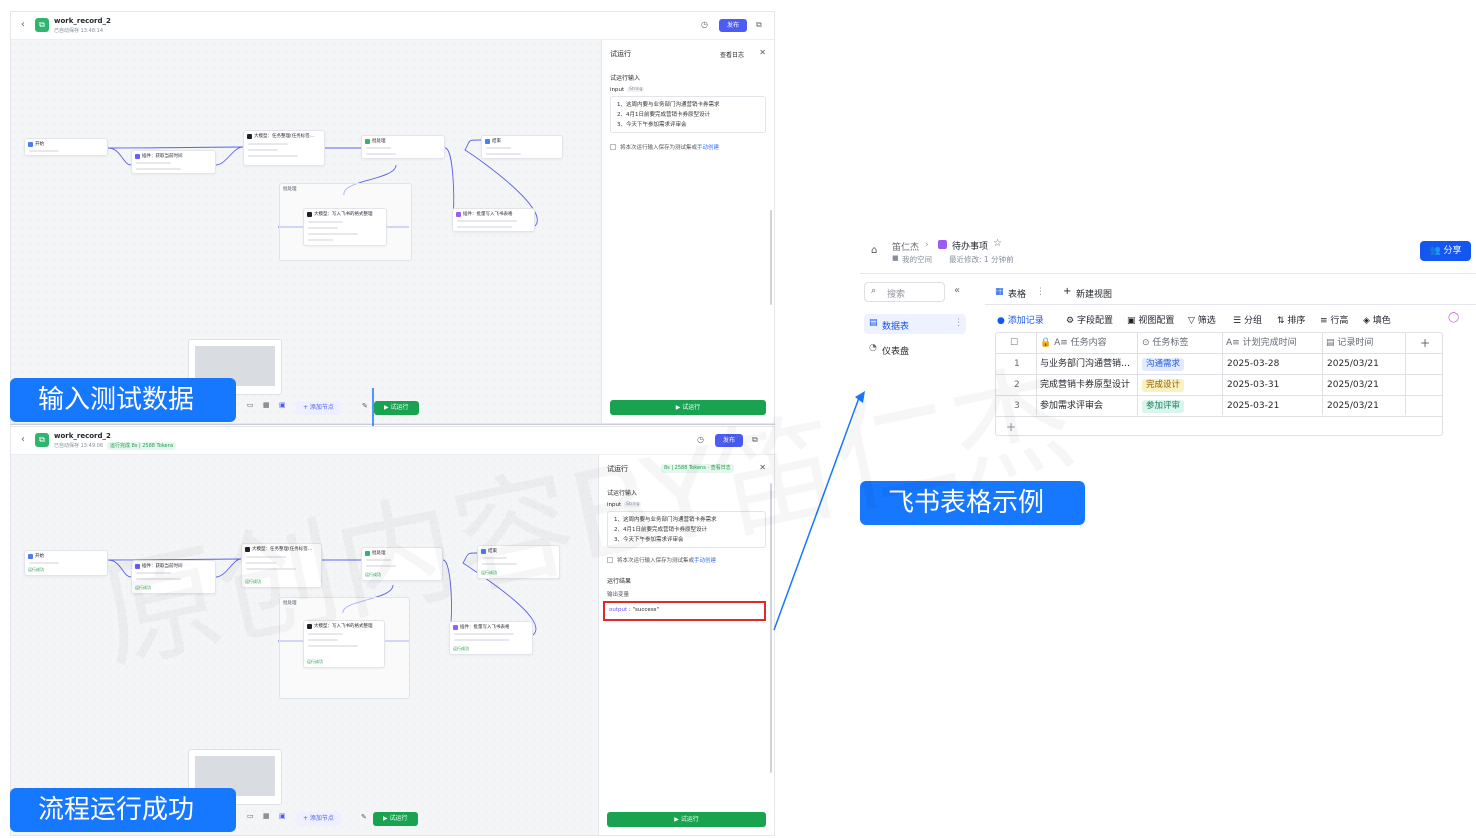 This screenshot has height=838, width=1476. I want to click on sidebar-item-datatable: ▤ 数据表 ⋮, so click(915, 324).